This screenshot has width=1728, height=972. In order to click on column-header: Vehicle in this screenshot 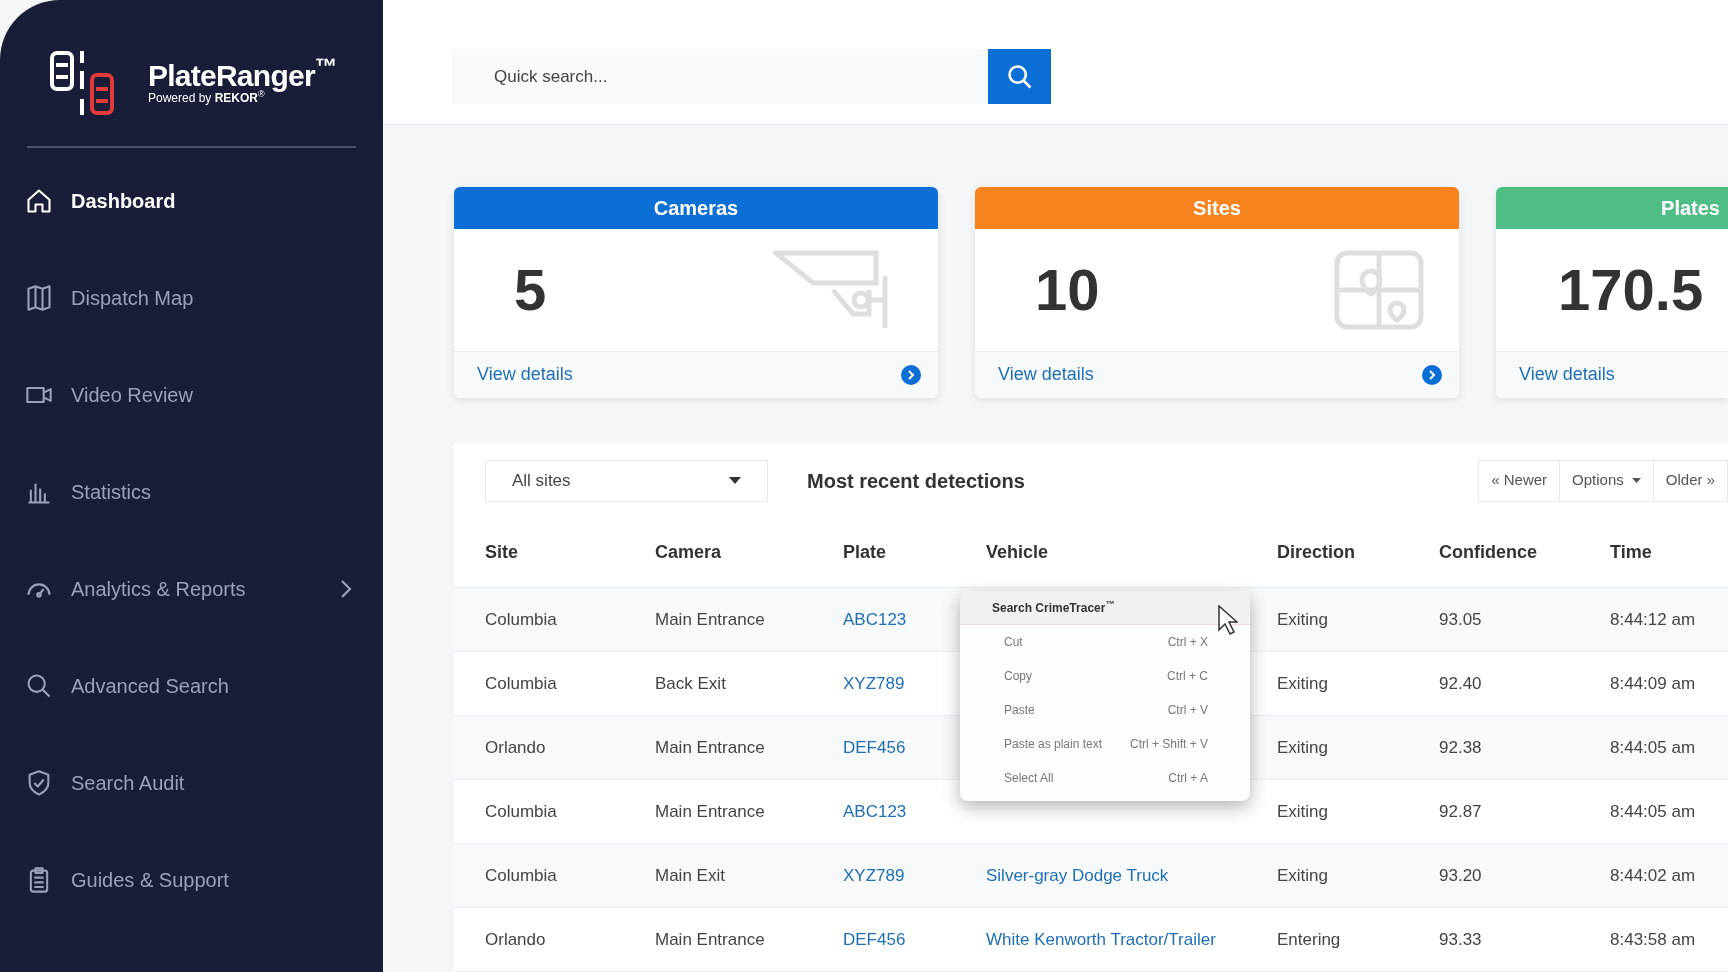, I will do `click(1018, 552)`.